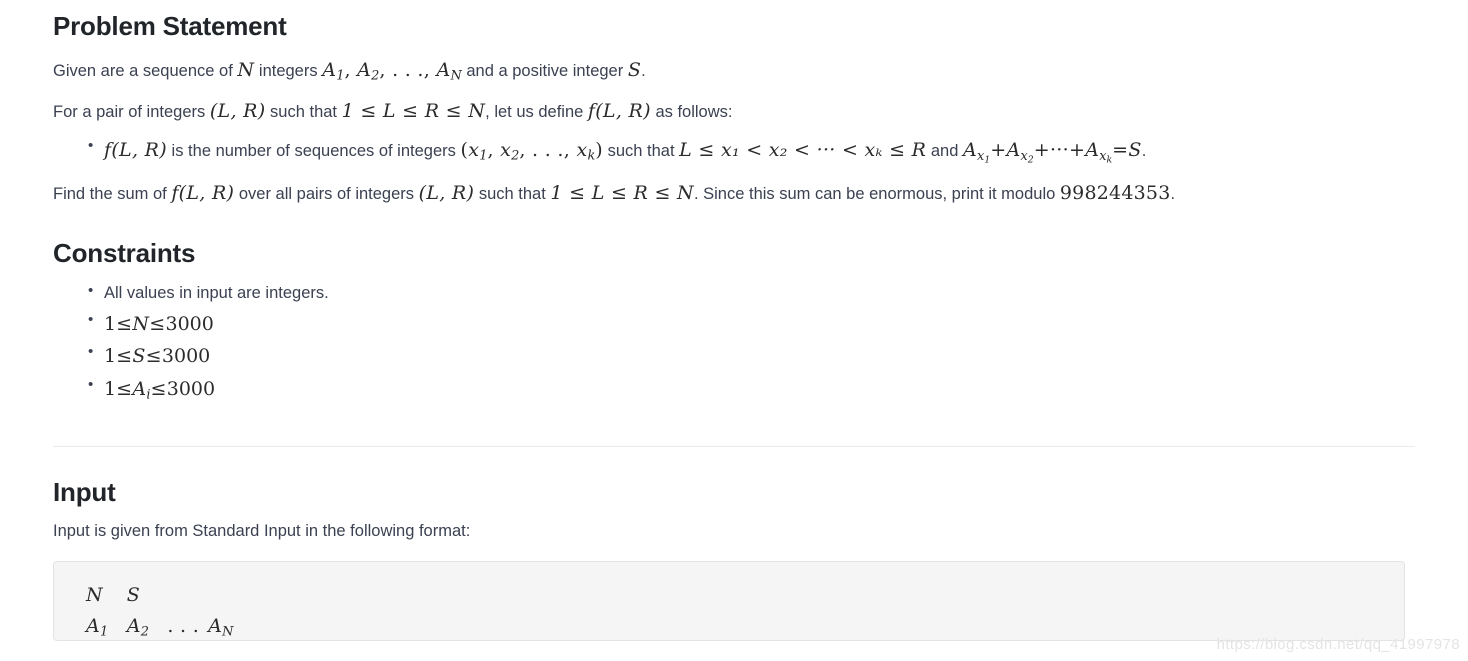  I want to click on math-paren-close: ), so click(599, 150).